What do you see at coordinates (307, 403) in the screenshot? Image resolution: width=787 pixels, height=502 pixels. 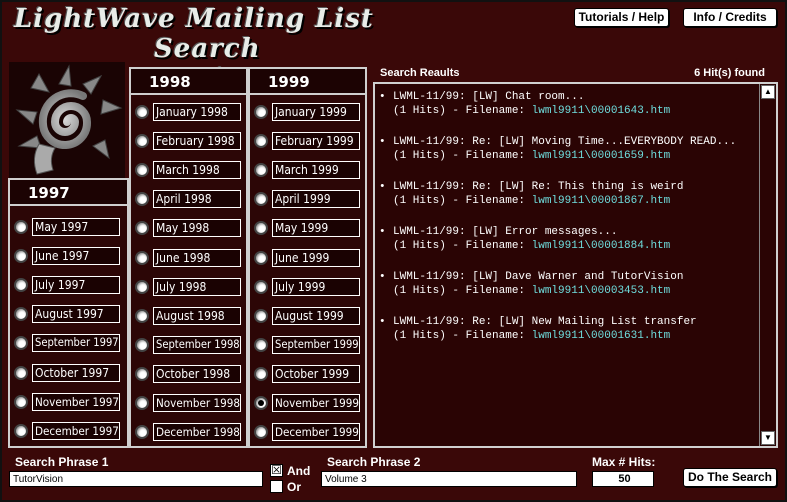 I see `month-option: November 1999` at bounding box center [307, 403].